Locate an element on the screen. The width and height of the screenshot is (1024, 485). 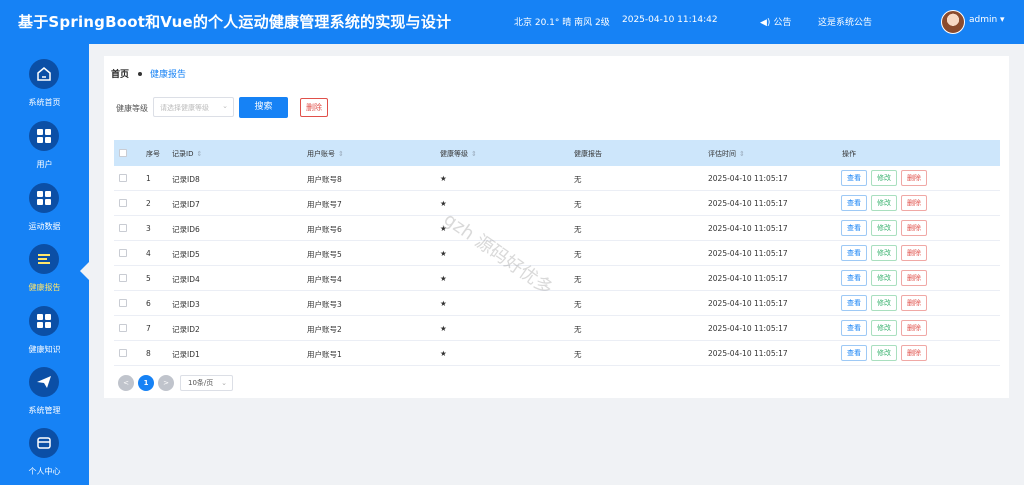
column-header-level: 健康等级 ⇕ is located at coordinates (458, 154).